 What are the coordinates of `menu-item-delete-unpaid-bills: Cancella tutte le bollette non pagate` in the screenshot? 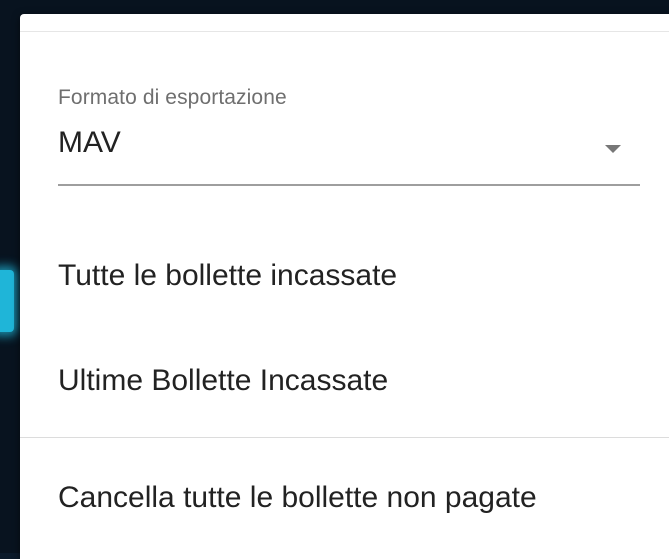 It's located at (344, 498).